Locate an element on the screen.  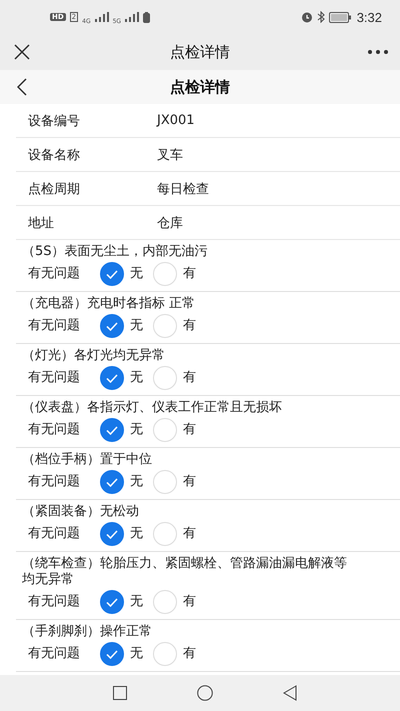
check-item-title: （充电器）充电时各指标 正常 is located at coordinates (109, 304).